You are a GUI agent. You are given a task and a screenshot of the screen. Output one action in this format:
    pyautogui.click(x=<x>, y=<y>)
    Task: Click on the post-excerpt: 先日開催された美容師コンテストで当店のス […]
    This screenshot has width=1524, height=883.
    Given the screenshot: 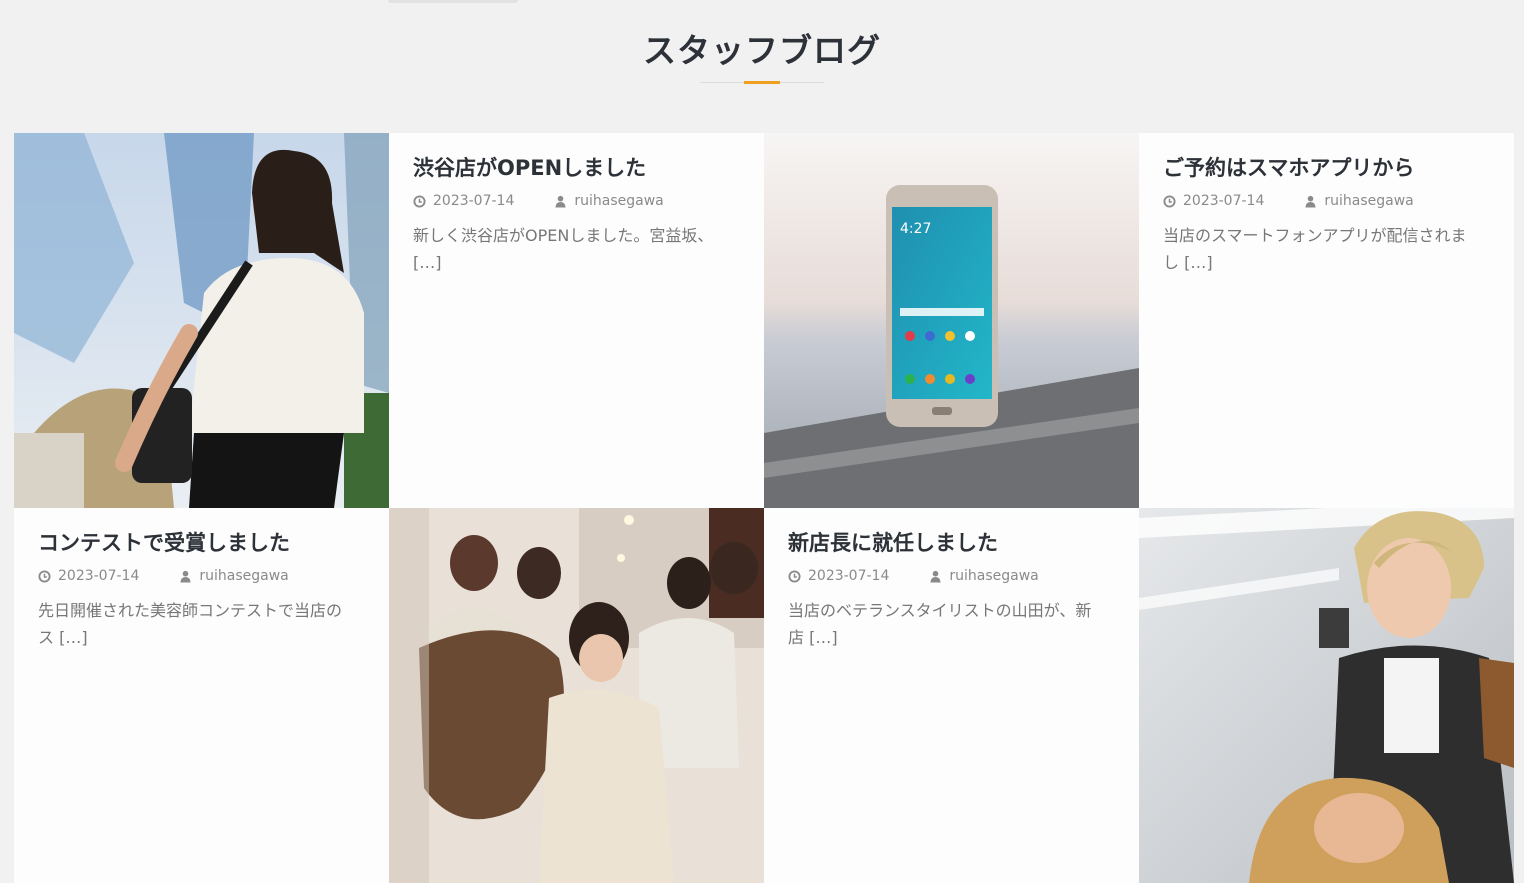 What is the action you would take?
    pyautogui.click(x=190, y=624)
    